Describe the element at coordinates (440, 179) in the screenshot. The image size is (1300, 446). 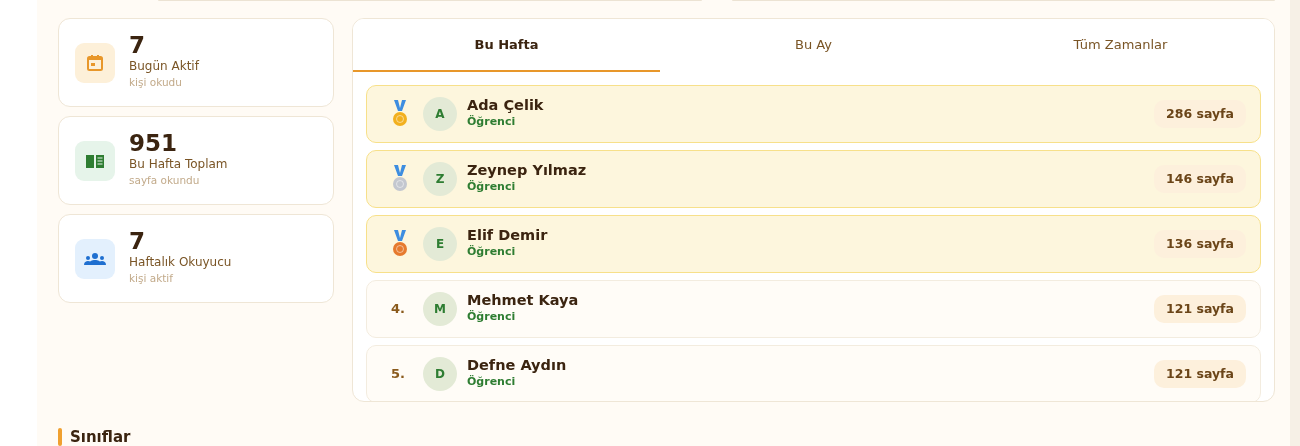
I see `avatar: Z` at that location.